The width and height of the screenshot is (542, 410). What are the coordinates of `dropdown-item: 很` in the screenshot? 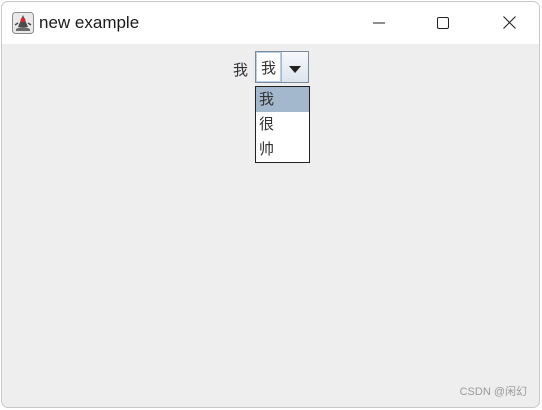 It's located at (282, 124).